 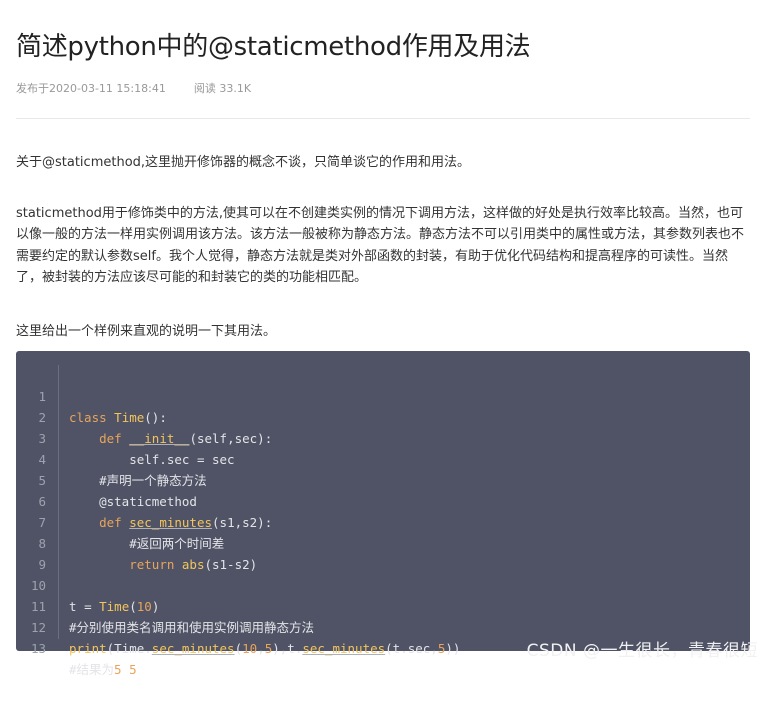 I want to click on code-text: self.sec = sec, so click(x=152, y=459).